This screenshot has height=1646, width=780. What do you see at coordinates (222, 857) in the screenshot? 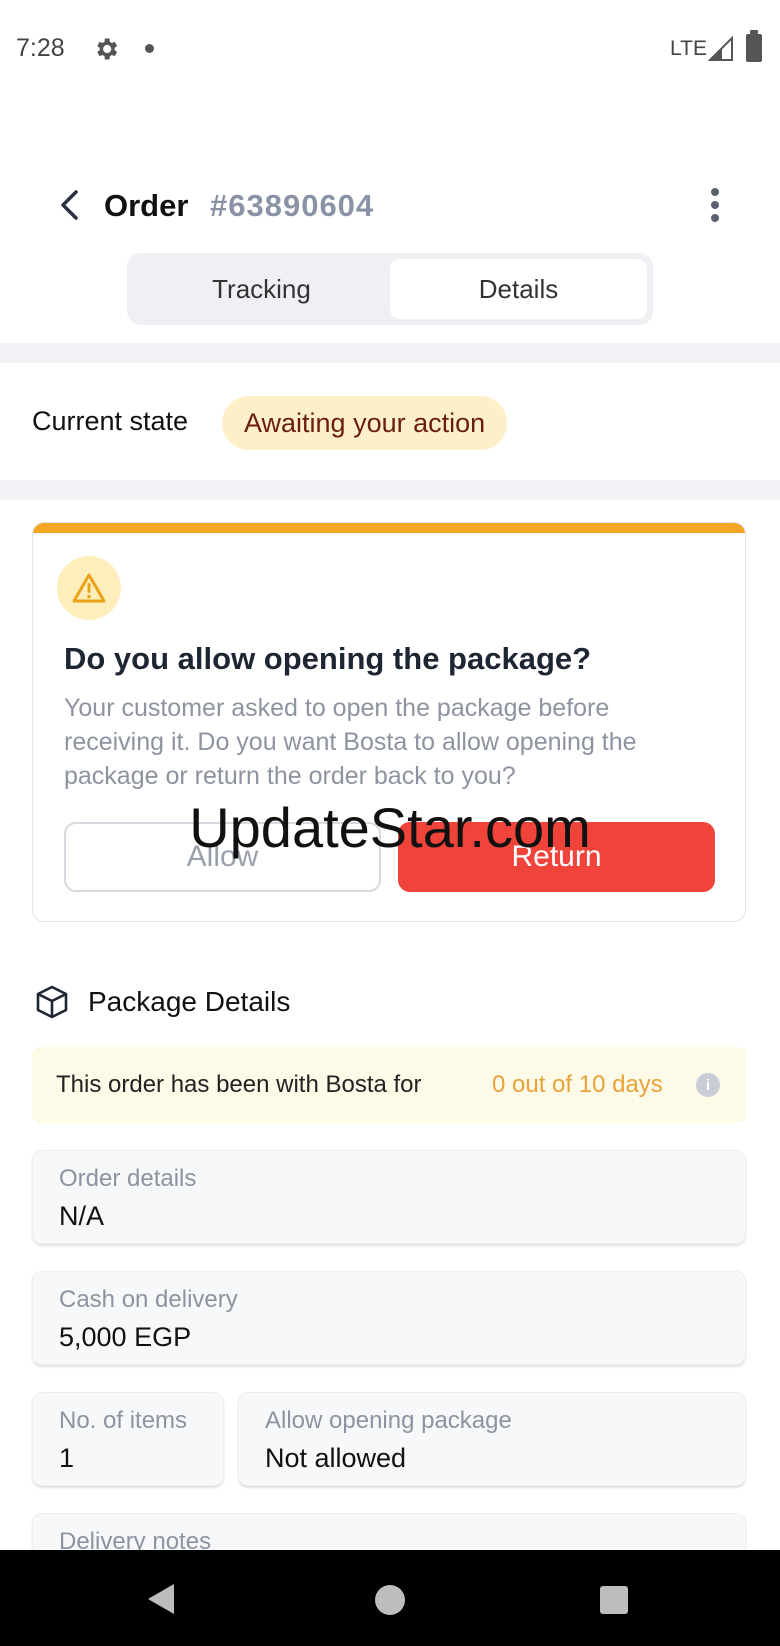
I see `allow-button: Allow` at bounding box center [222, 857].